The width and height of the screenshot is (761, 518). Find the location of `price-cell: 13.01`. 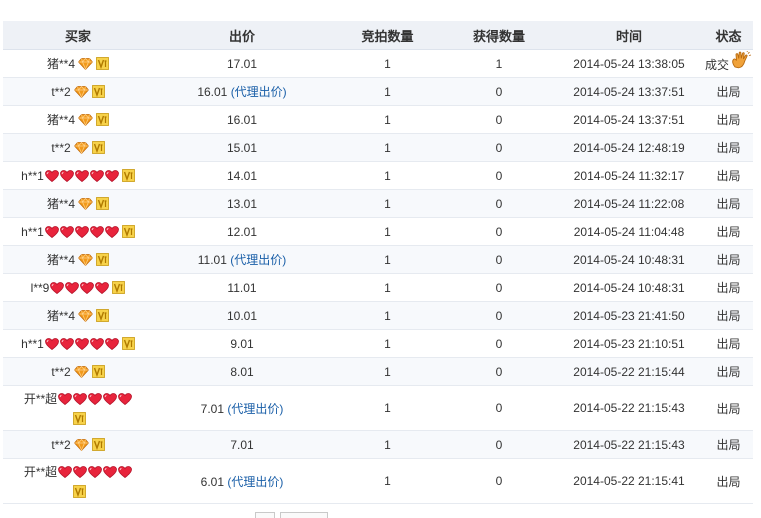

price-cell: 13.01 is located at coordinates (242, 203).